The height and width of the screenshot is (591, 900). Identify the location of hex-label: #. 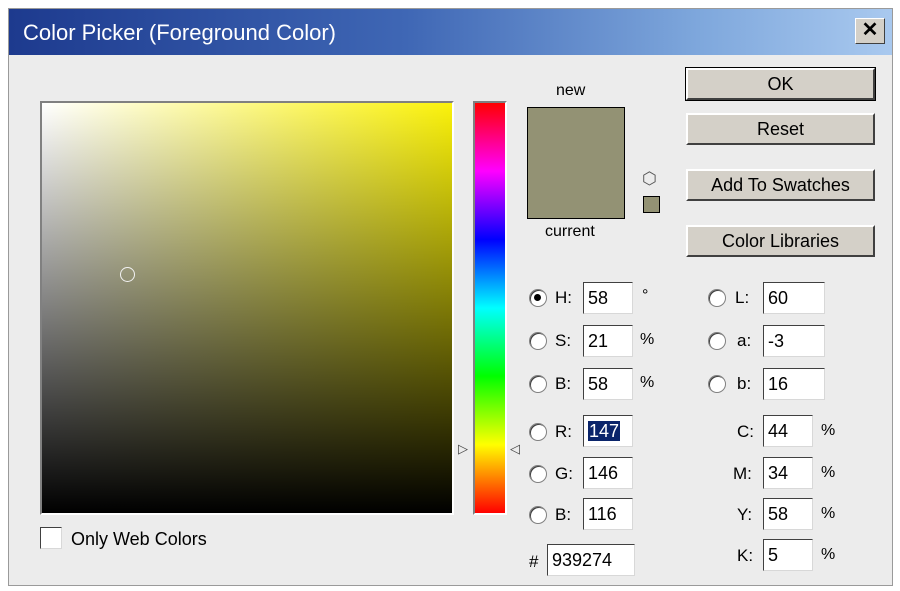
(534, 561).